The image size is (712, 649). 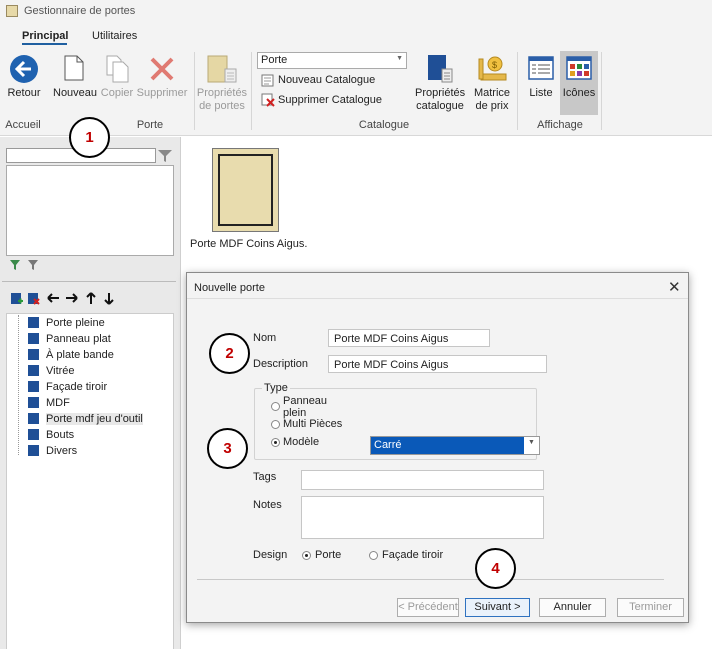 What do you see at coordinates (53, 298) in the screenshot?
I see `arrow-left-icon` at bounding box center [53, 298].